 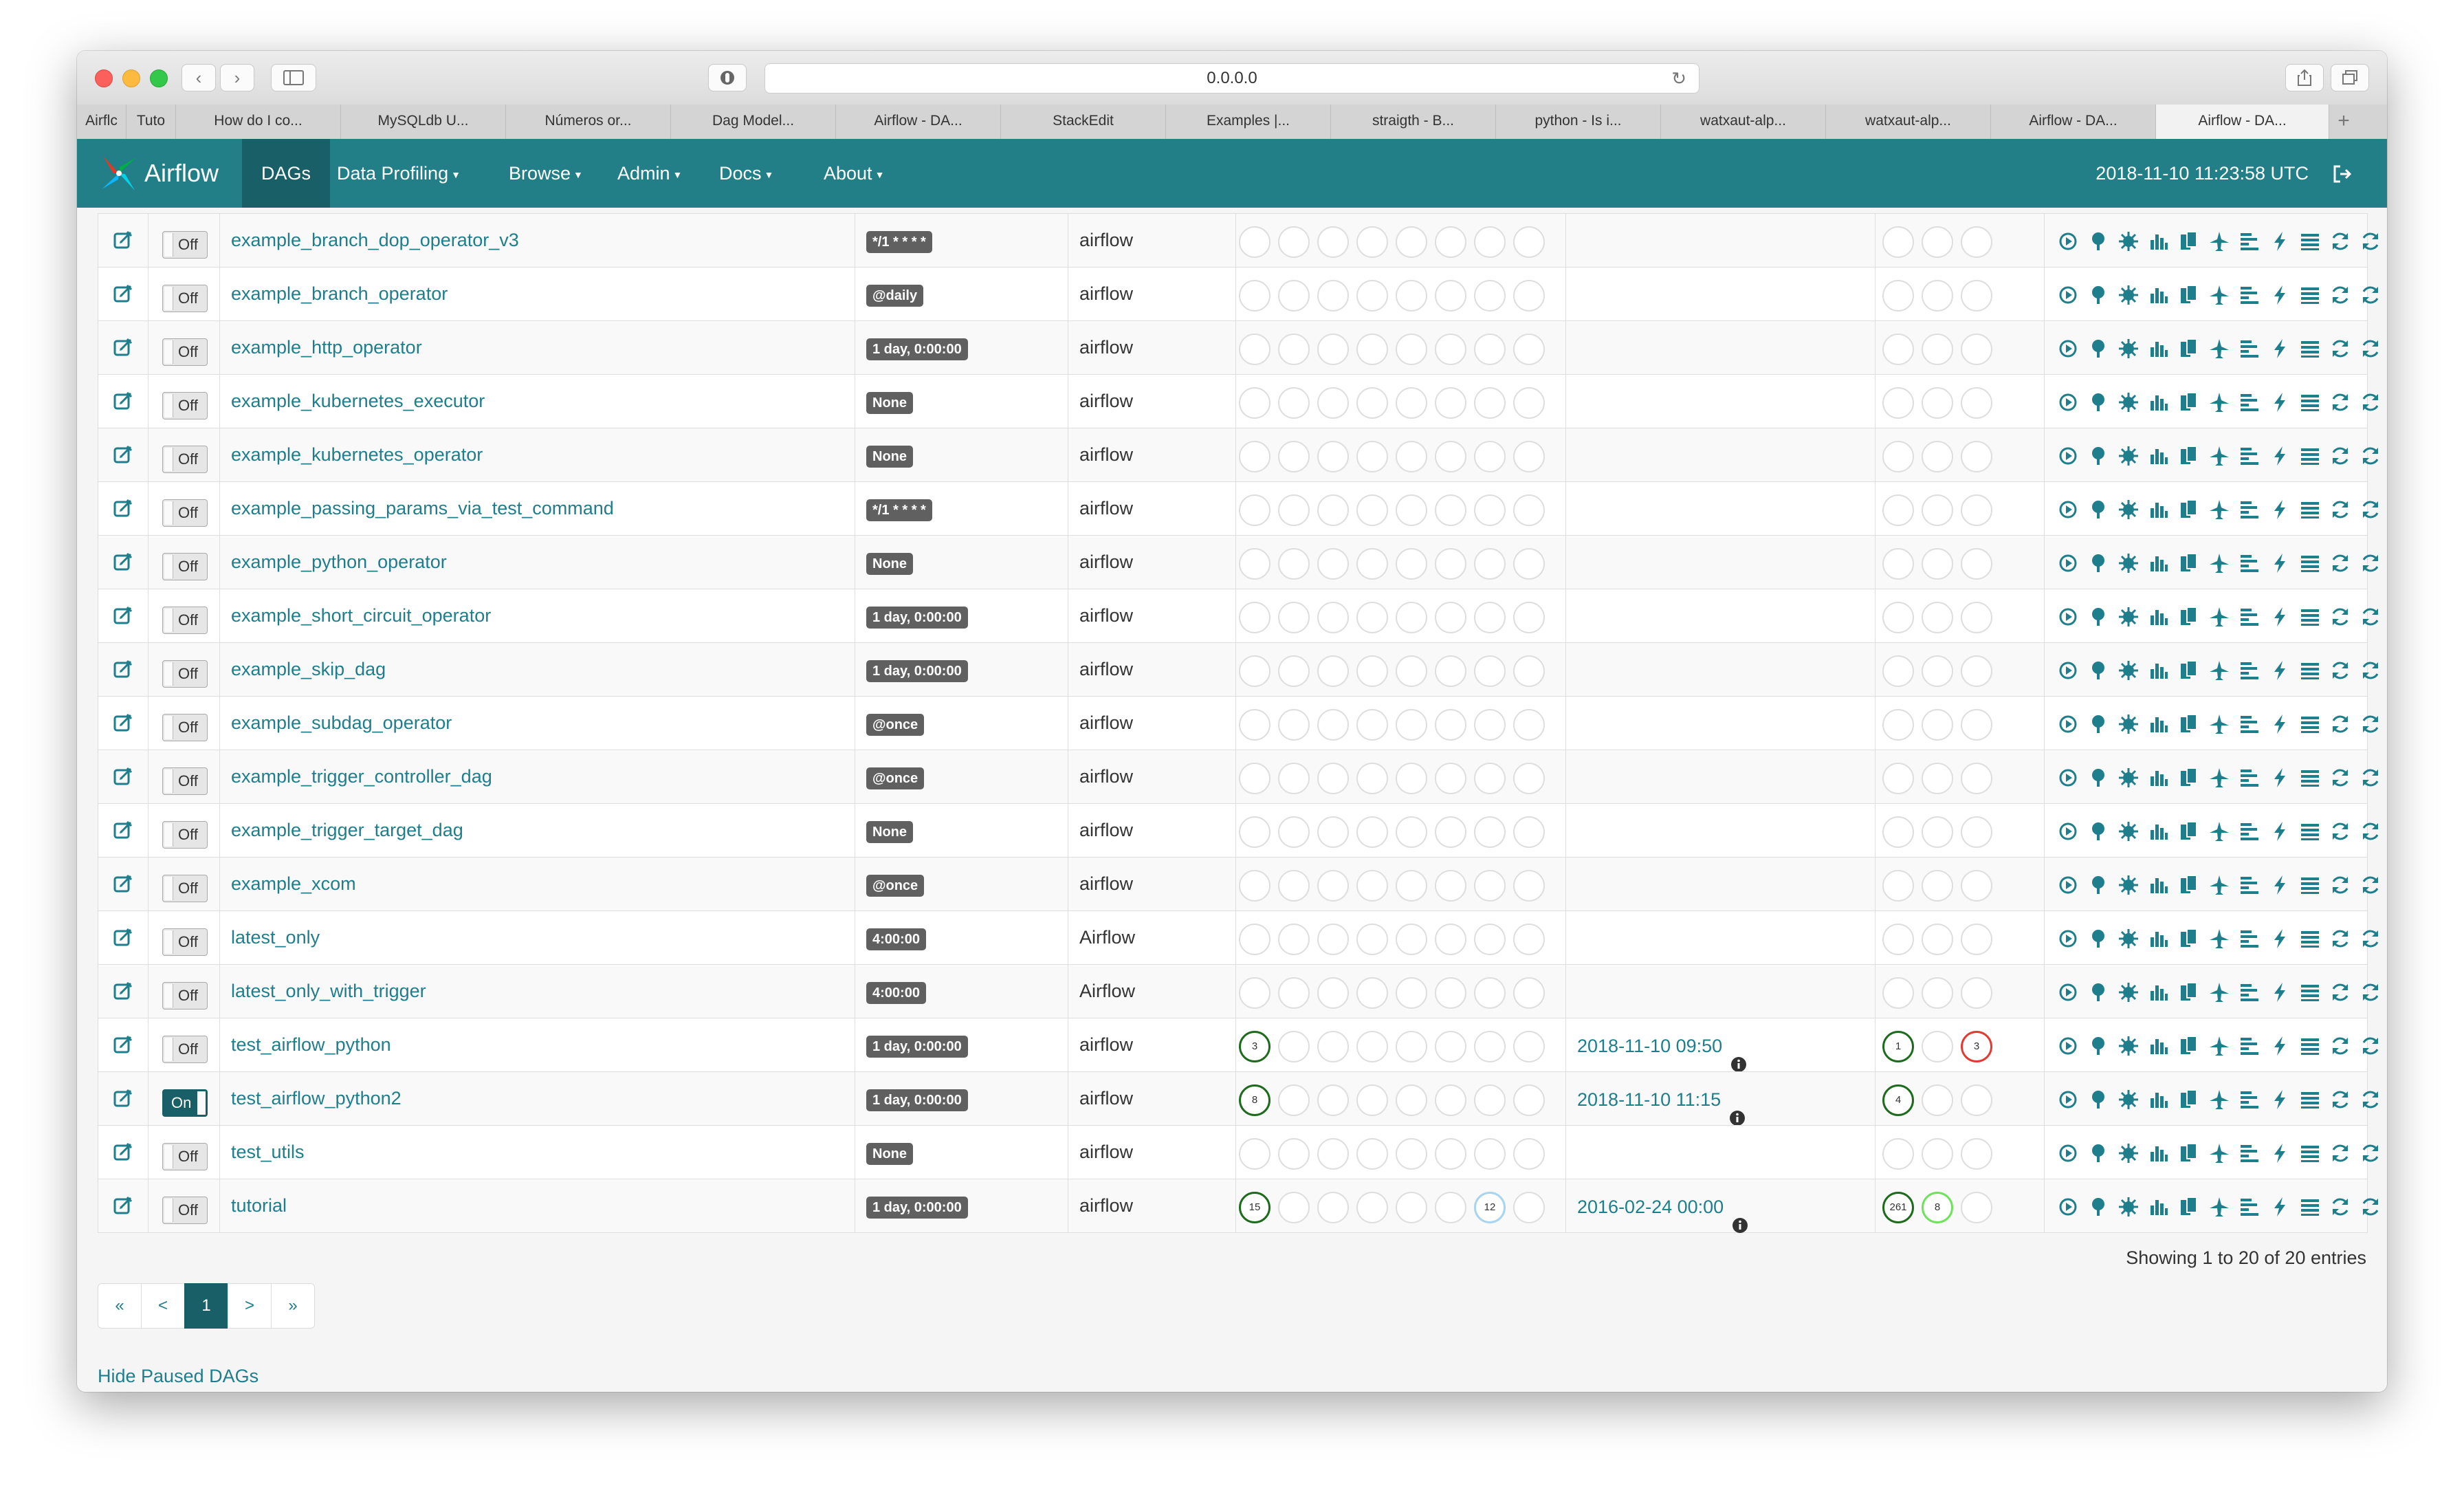 I want to click on privacy-button, so click(x=727, y=77).